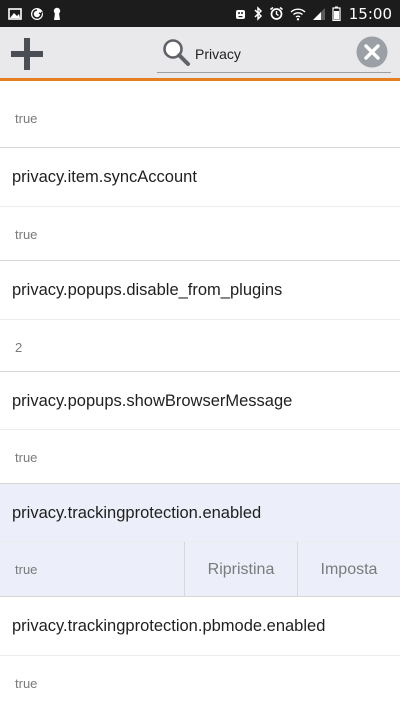  What do you see at coordinates (19, 347) in the screenshot?
I see `pref-value: 2` at bounding box center [19, 347].